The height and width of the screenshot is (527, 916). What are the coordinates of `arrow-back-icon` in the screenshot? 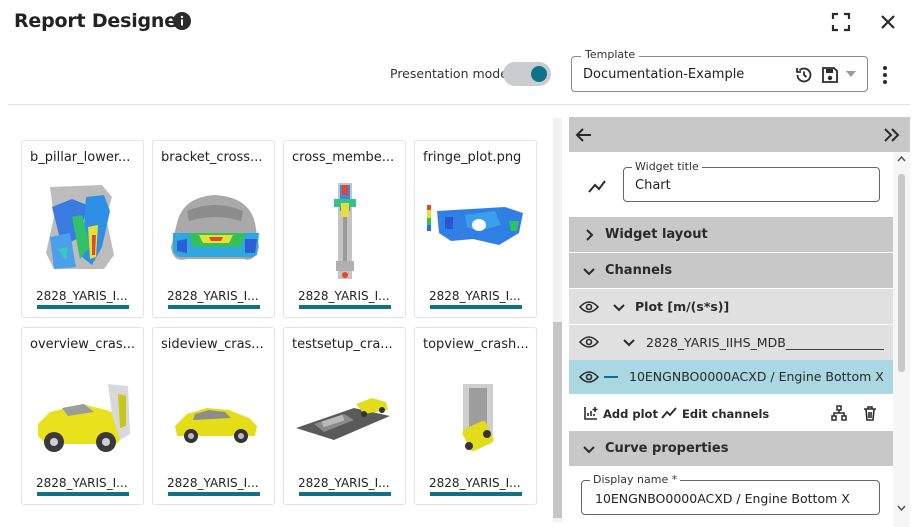 It's located at (584, 135).